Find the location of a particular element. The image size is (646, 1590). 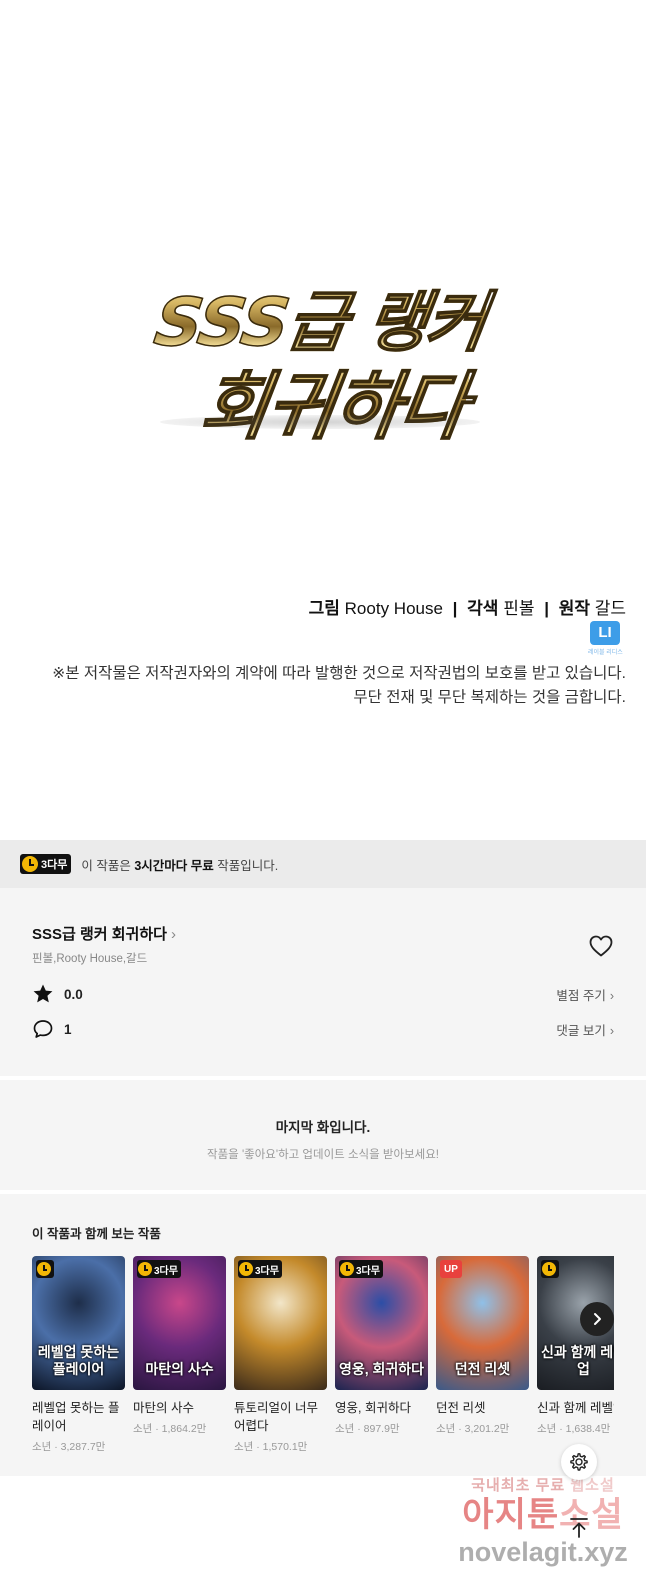

watermark-line1-a: 국내최초 무료 is located at coordinates (518, 1485).